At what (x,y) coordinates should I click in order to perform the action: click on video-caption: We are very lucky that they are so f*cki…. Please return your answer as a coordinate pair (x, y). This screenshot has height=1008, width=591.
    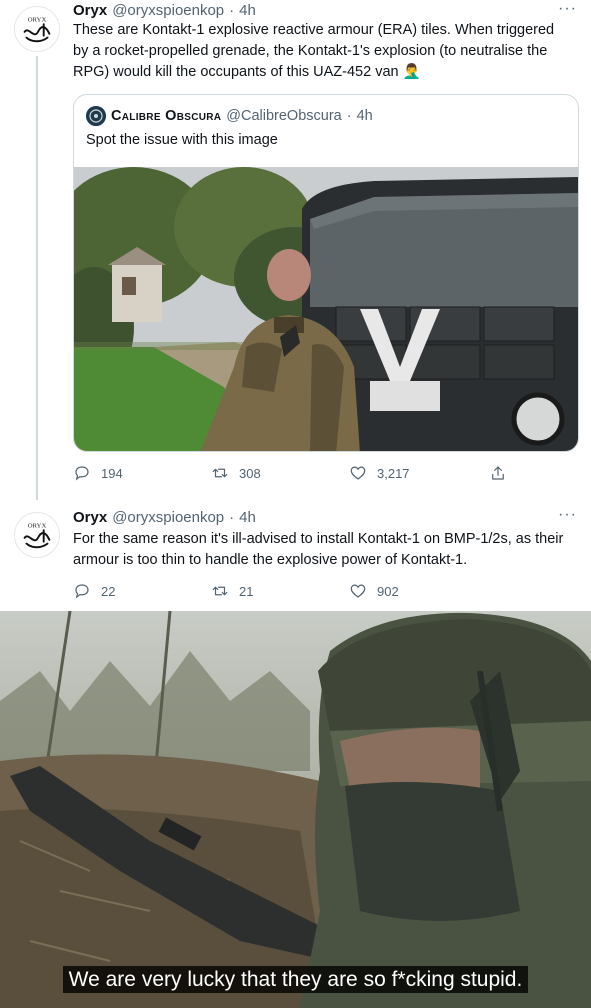
    Looking at the image, I should click on (295, 979).